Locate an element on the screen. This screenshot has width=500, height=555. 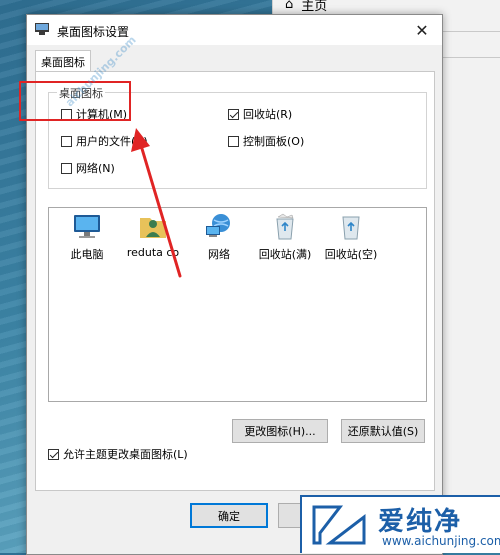
checkbox-label: 控制面板(O) is located at coordinates (274, 141).